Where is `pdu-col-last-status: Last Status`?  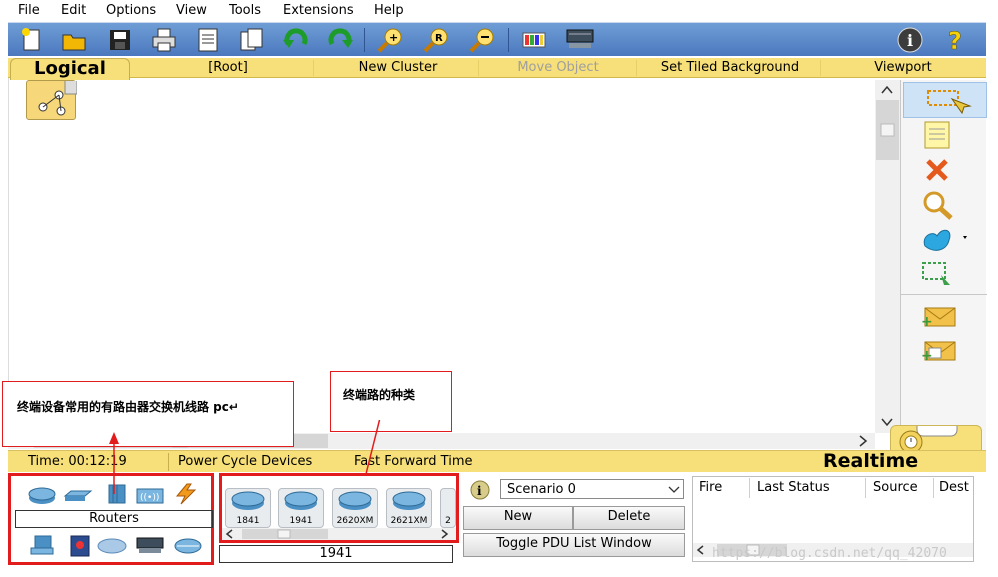 pdu-col-last-status: Last Status is located at coordinates (793, 487).